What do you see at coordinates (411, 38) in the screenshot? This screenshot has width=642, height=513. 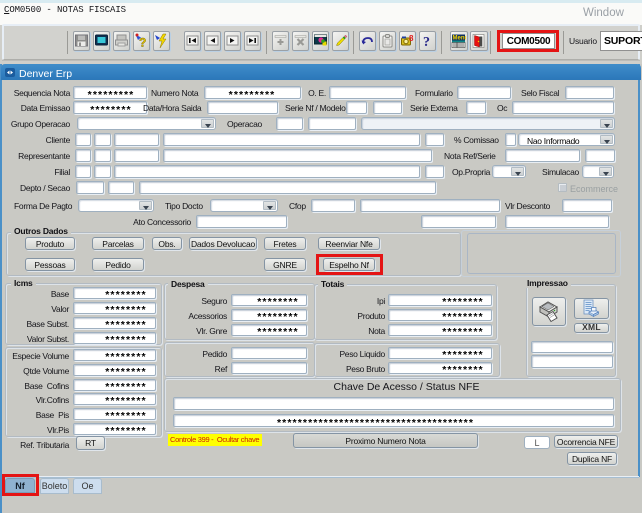 I see `svg-text: 8` at bounding box center [411, 38].